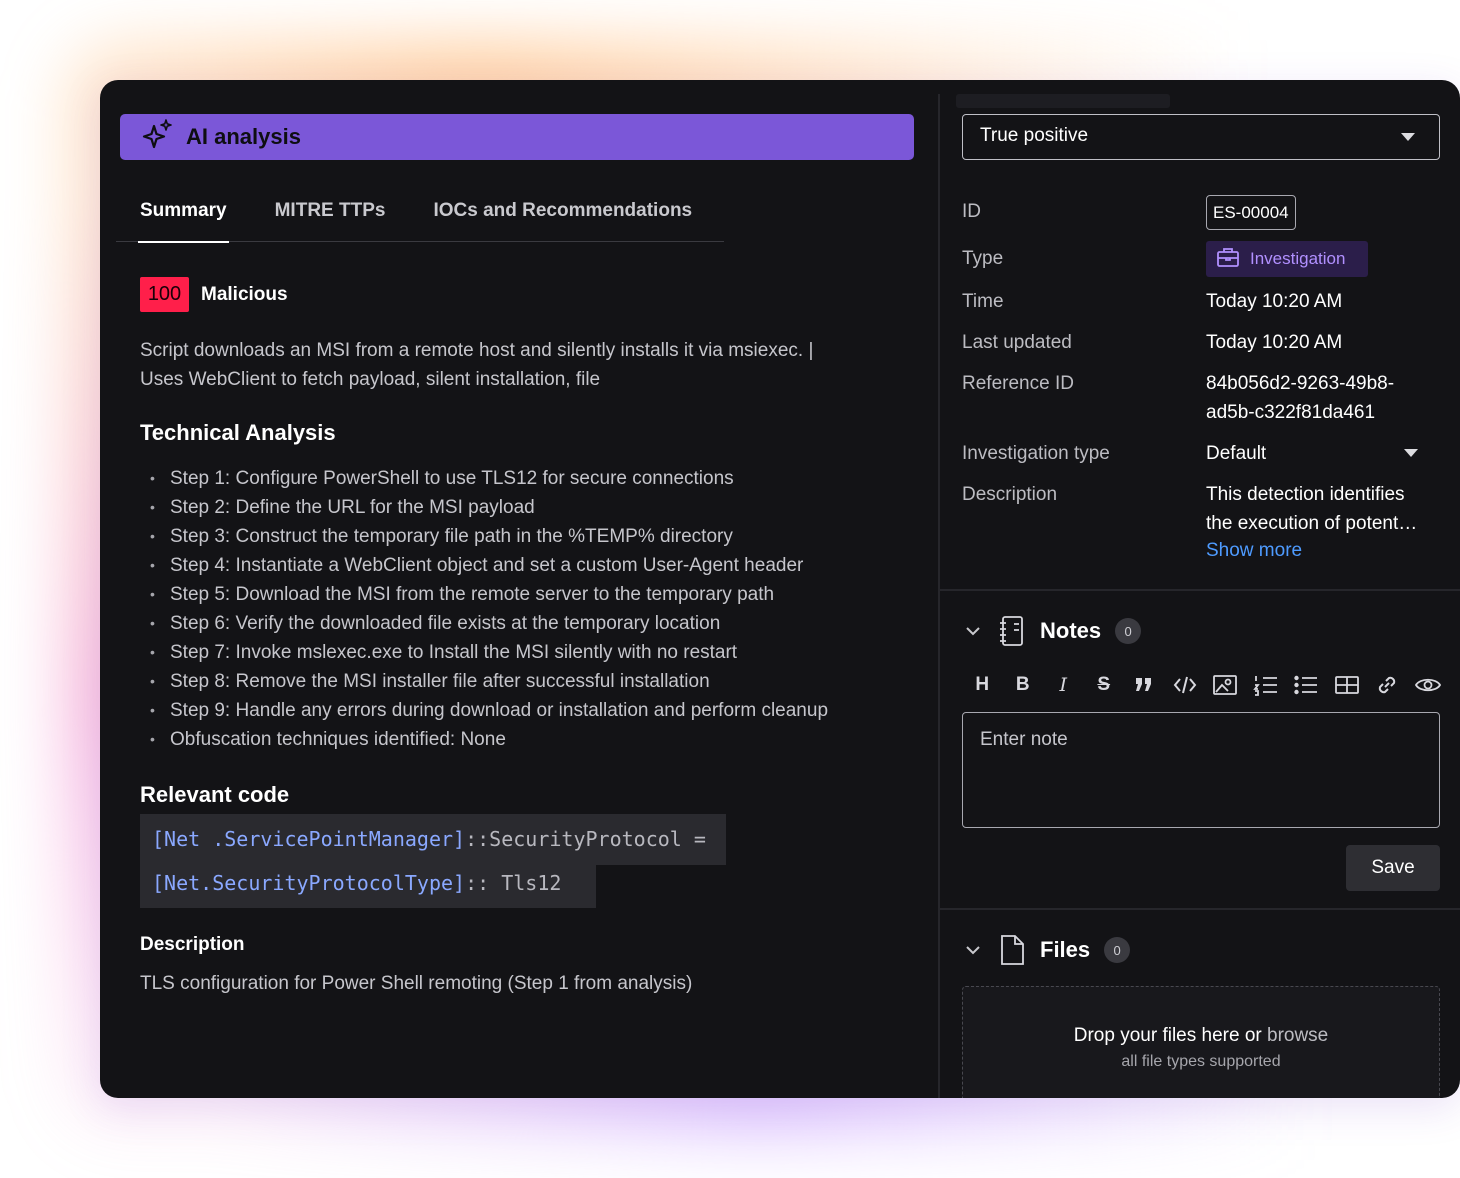 This screenshot has height=1178, width=1460. Describe the element at coordinates (244, 294) in the screenshot. I see `threat-verdict: Malicious` at that location.